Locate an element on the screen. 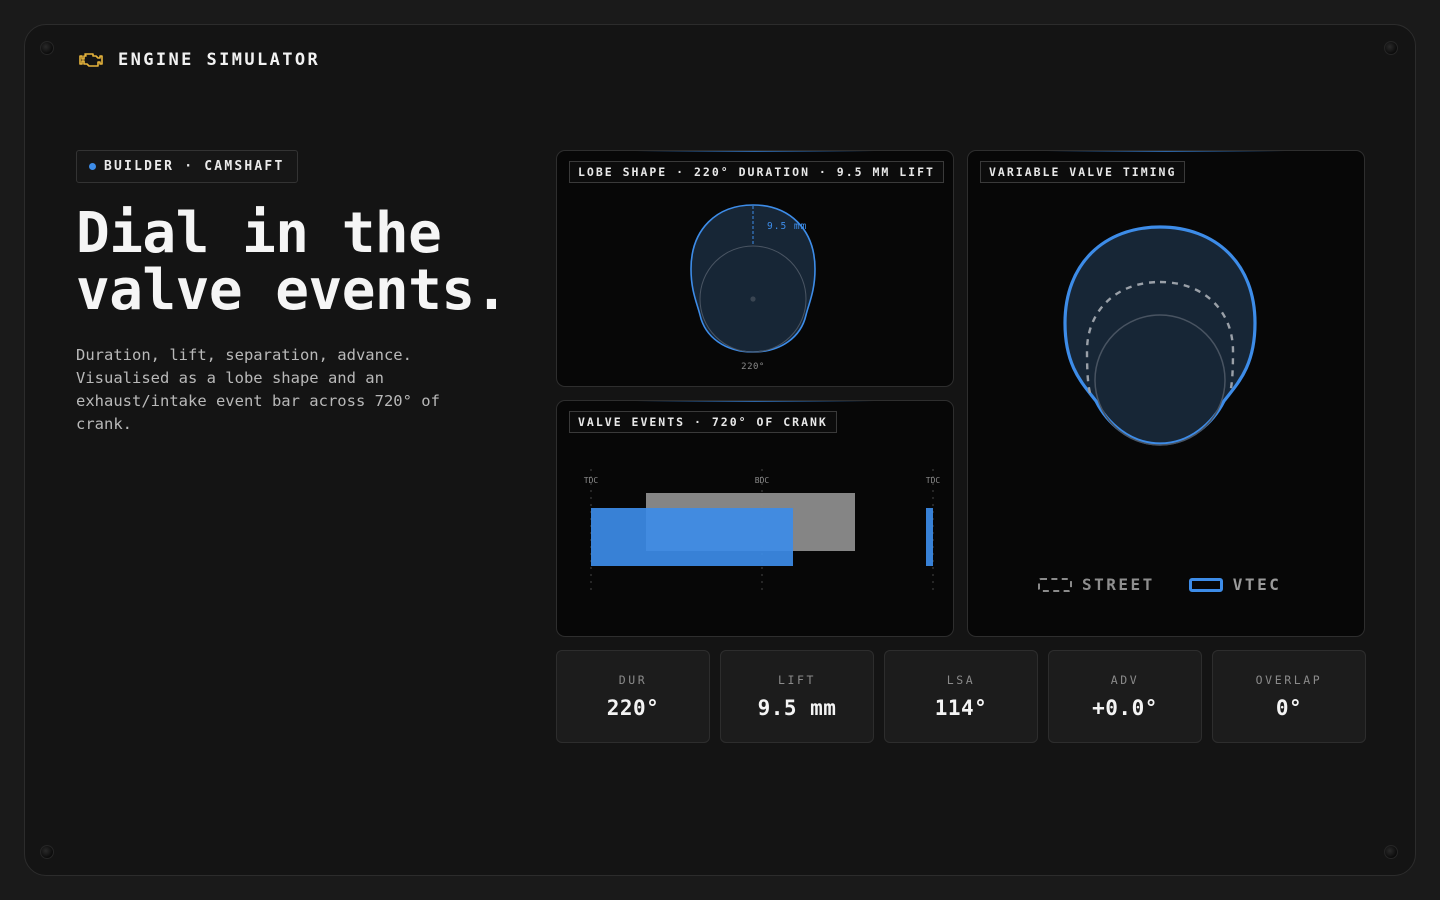 This screenshot has width=1440, height=900. stat-card-advance: ADV +0.0° is located at coordinates (1125, 696).